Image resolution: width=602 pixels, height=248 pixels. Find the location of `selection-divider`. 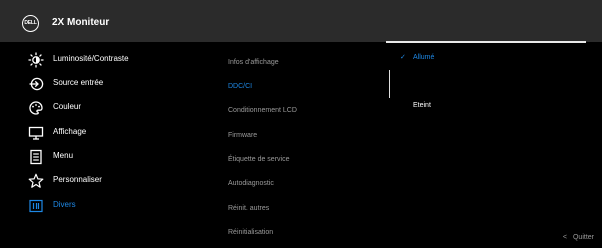

selection-divider is located at coordinates (389, 84).